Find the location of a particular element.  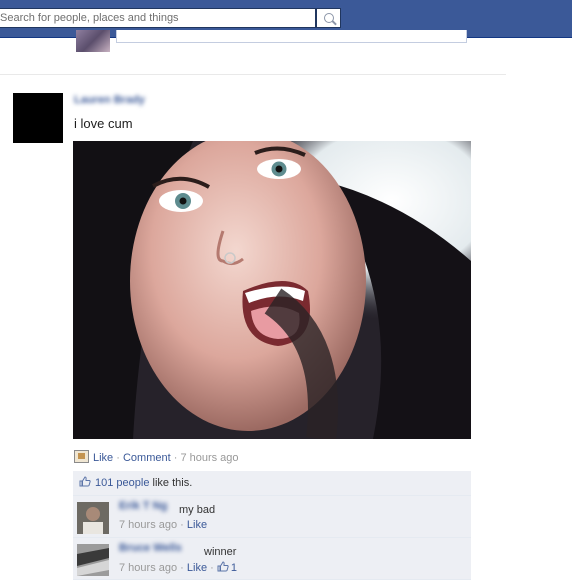

search-button is located at coordinates (328, 18).